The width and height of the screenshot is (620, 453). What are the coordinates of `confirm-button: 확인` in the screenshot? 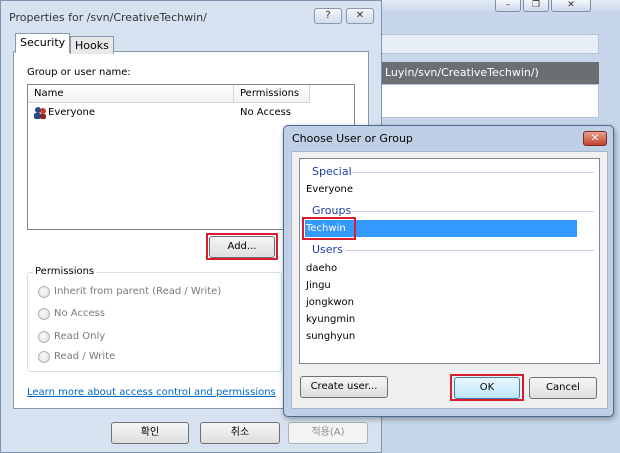 It's located at (150, 433).